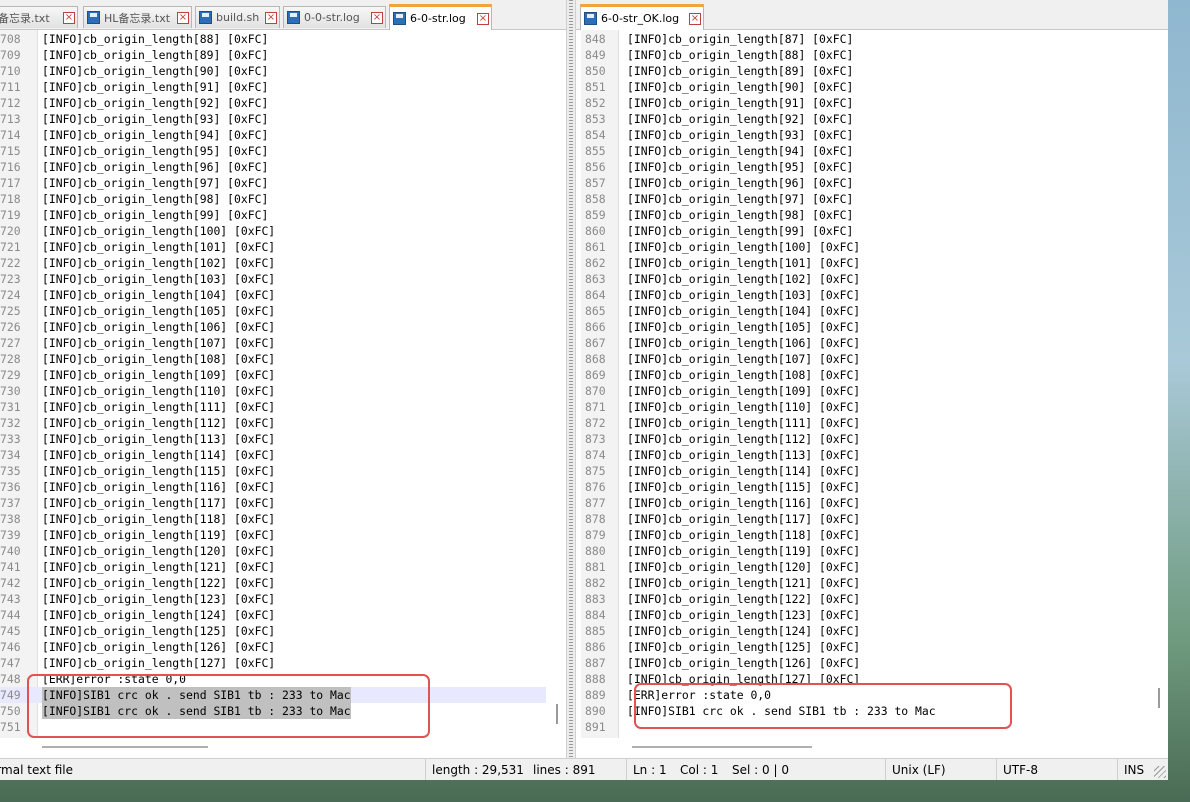  What do you see at coordinates (273, 487) in the screenshot?
I see `text-line: 736 [INFO]cb_origin_length[116] [0xFC]` at bounding box center [273, 487].